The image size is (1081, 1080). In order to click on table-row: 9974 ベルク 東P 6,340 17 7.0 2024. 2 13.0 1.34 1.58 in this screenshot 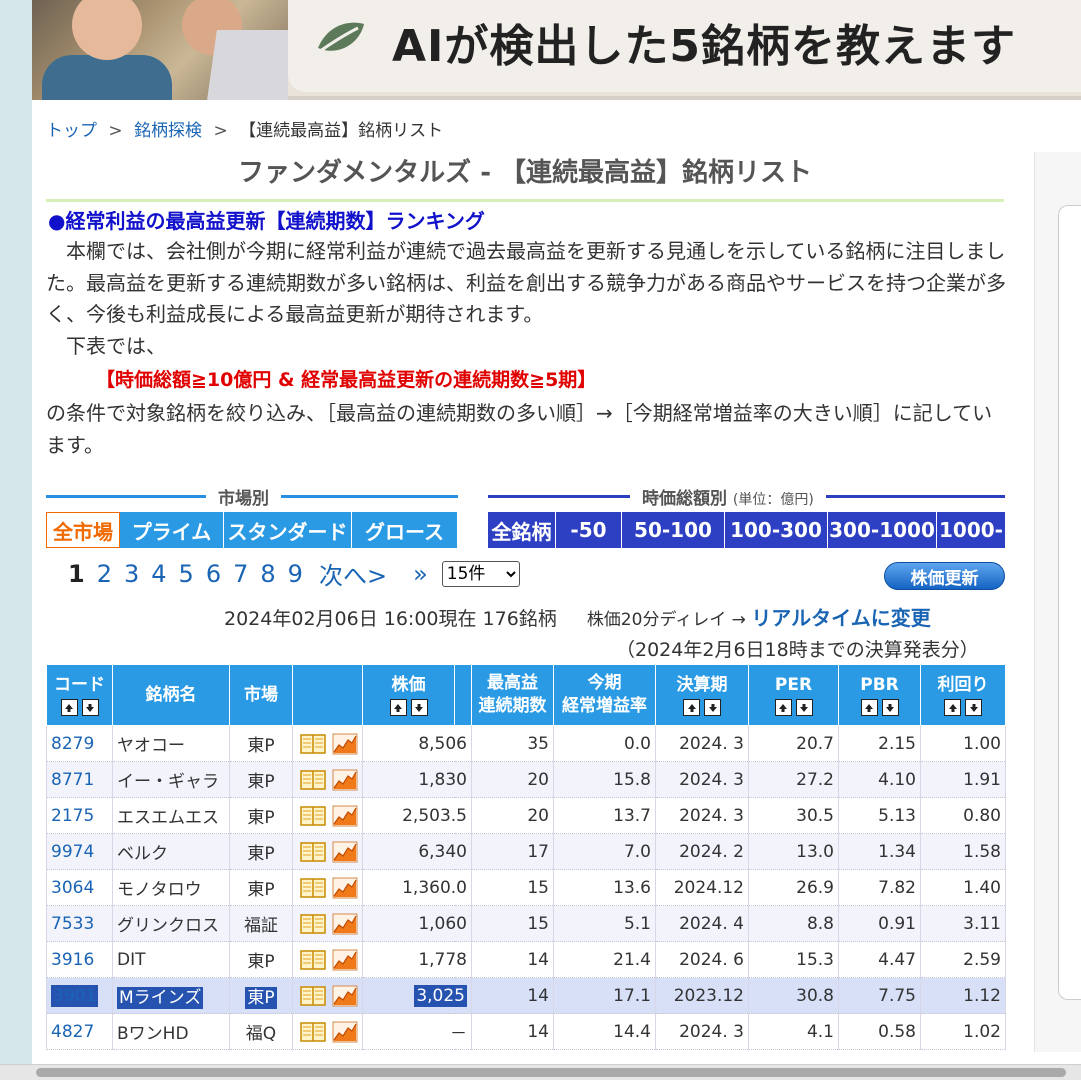, I will do `click(526, 851)`.